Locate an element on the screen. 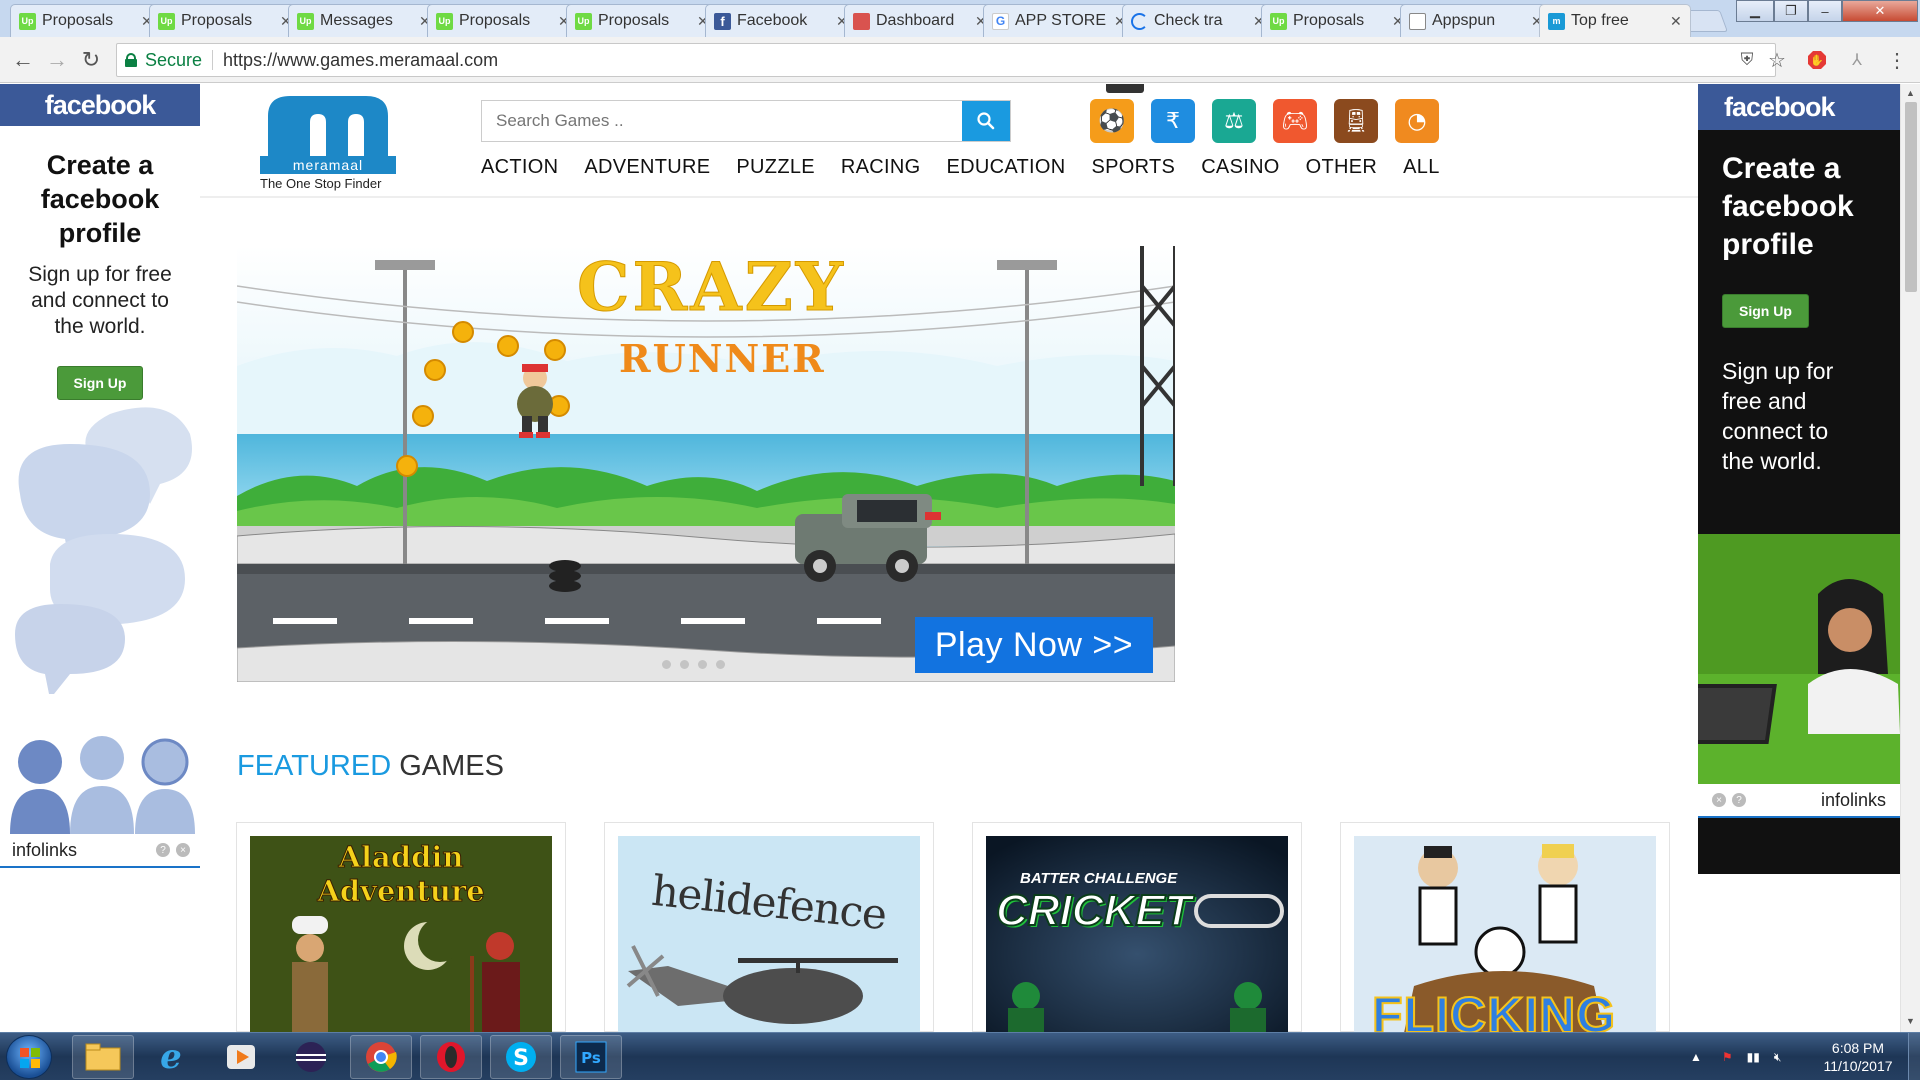 The height and width of the screenshot is (1080, 1920). left-ad-signup-button: Sign Up is located at coordinates (100, 383).